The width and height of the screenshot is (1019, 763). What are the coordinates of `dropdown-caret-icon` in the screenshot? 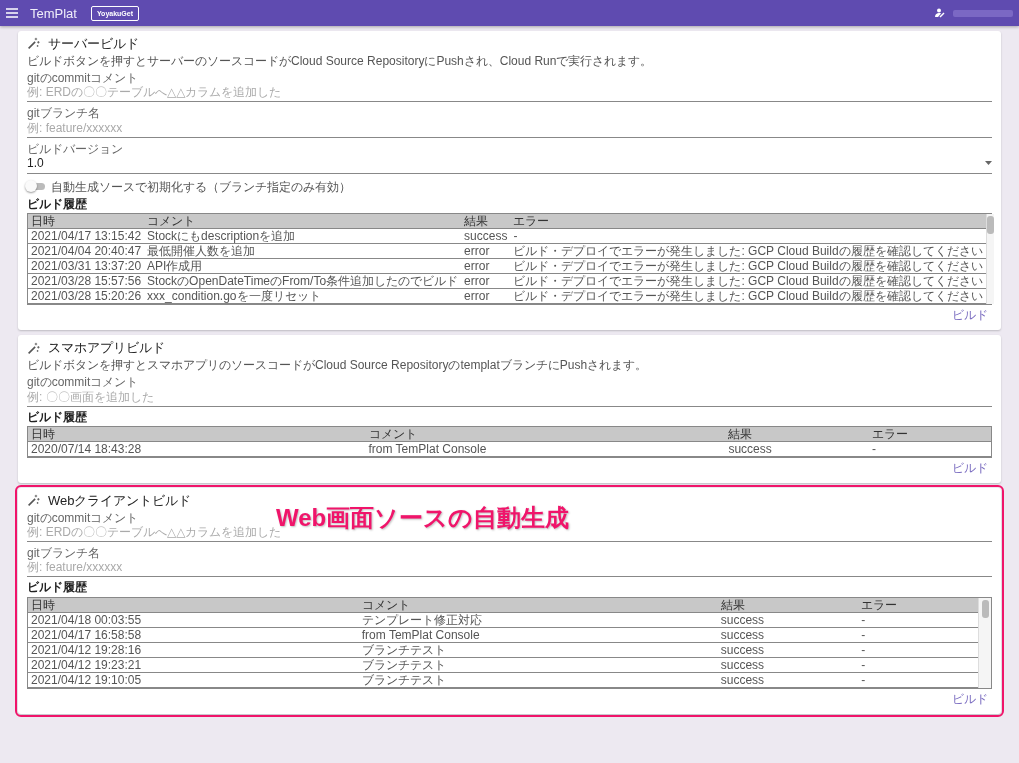 It's located at (988, 163).